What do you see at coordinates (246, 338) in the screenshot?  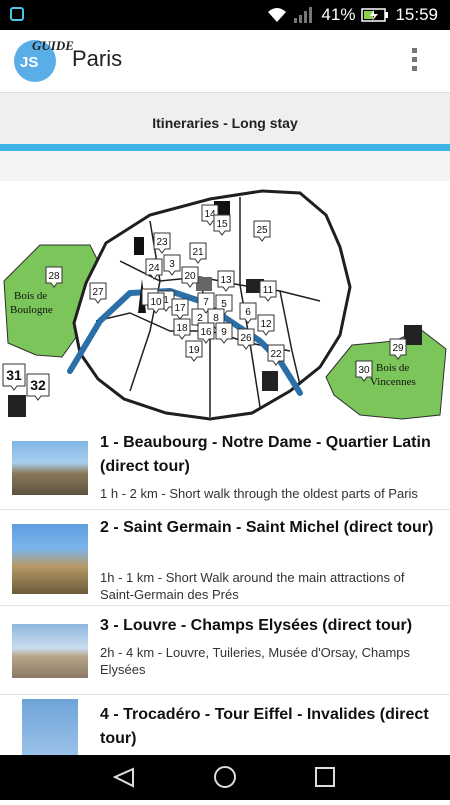 I see `map-marker-label: 26` at bounding box center [246, 338].